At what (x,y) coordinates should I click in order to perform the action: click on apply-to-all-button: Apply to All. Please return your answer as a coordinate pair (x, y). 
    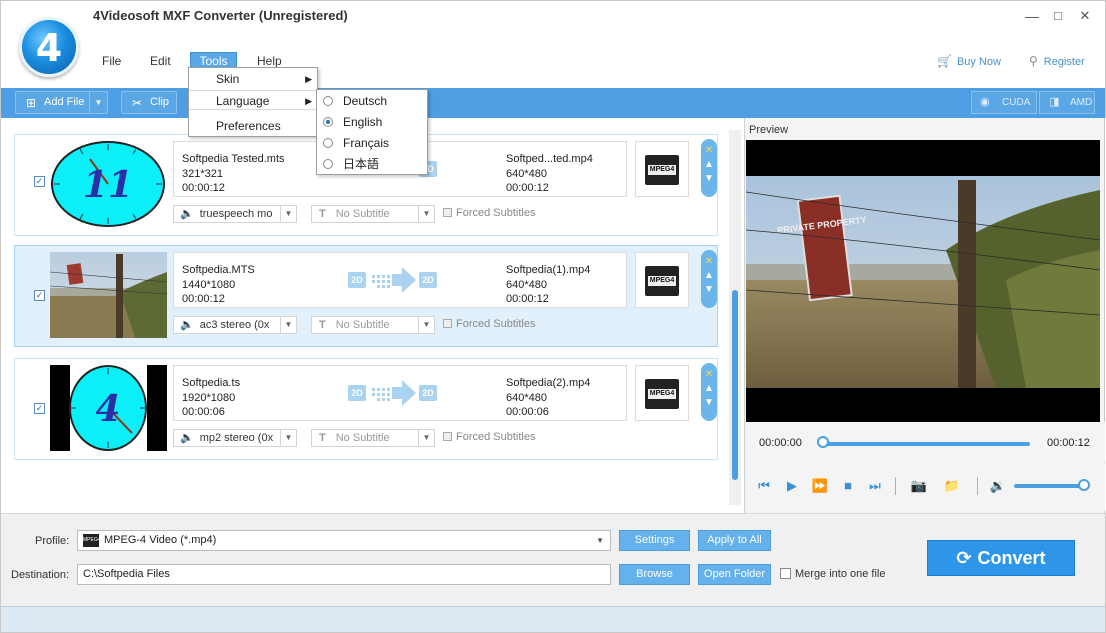
    Looking at the image, I should click on (734, 540).